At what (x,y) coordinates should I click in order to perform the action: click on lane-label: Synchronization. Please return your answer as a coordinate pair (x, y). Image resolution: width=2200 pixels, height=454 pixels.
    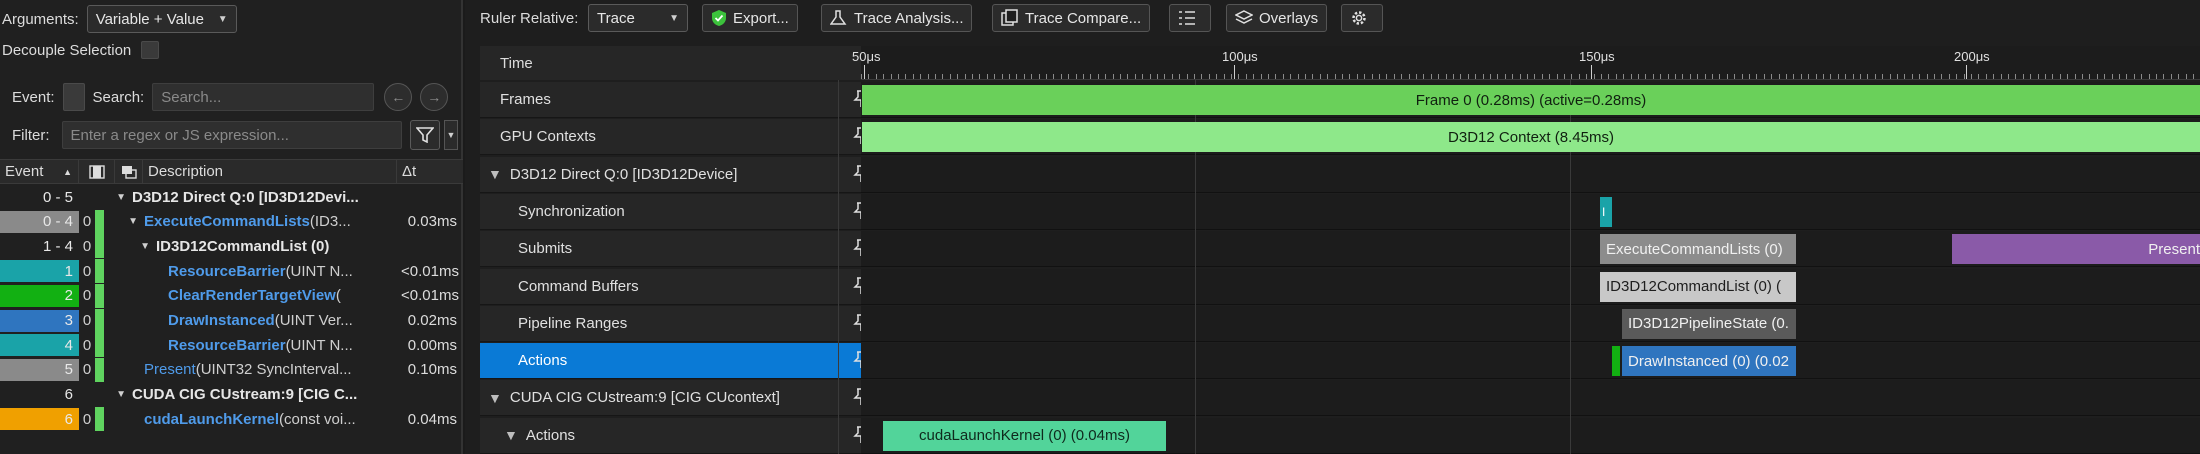
    Looking at the image, I should click on (677, 211).